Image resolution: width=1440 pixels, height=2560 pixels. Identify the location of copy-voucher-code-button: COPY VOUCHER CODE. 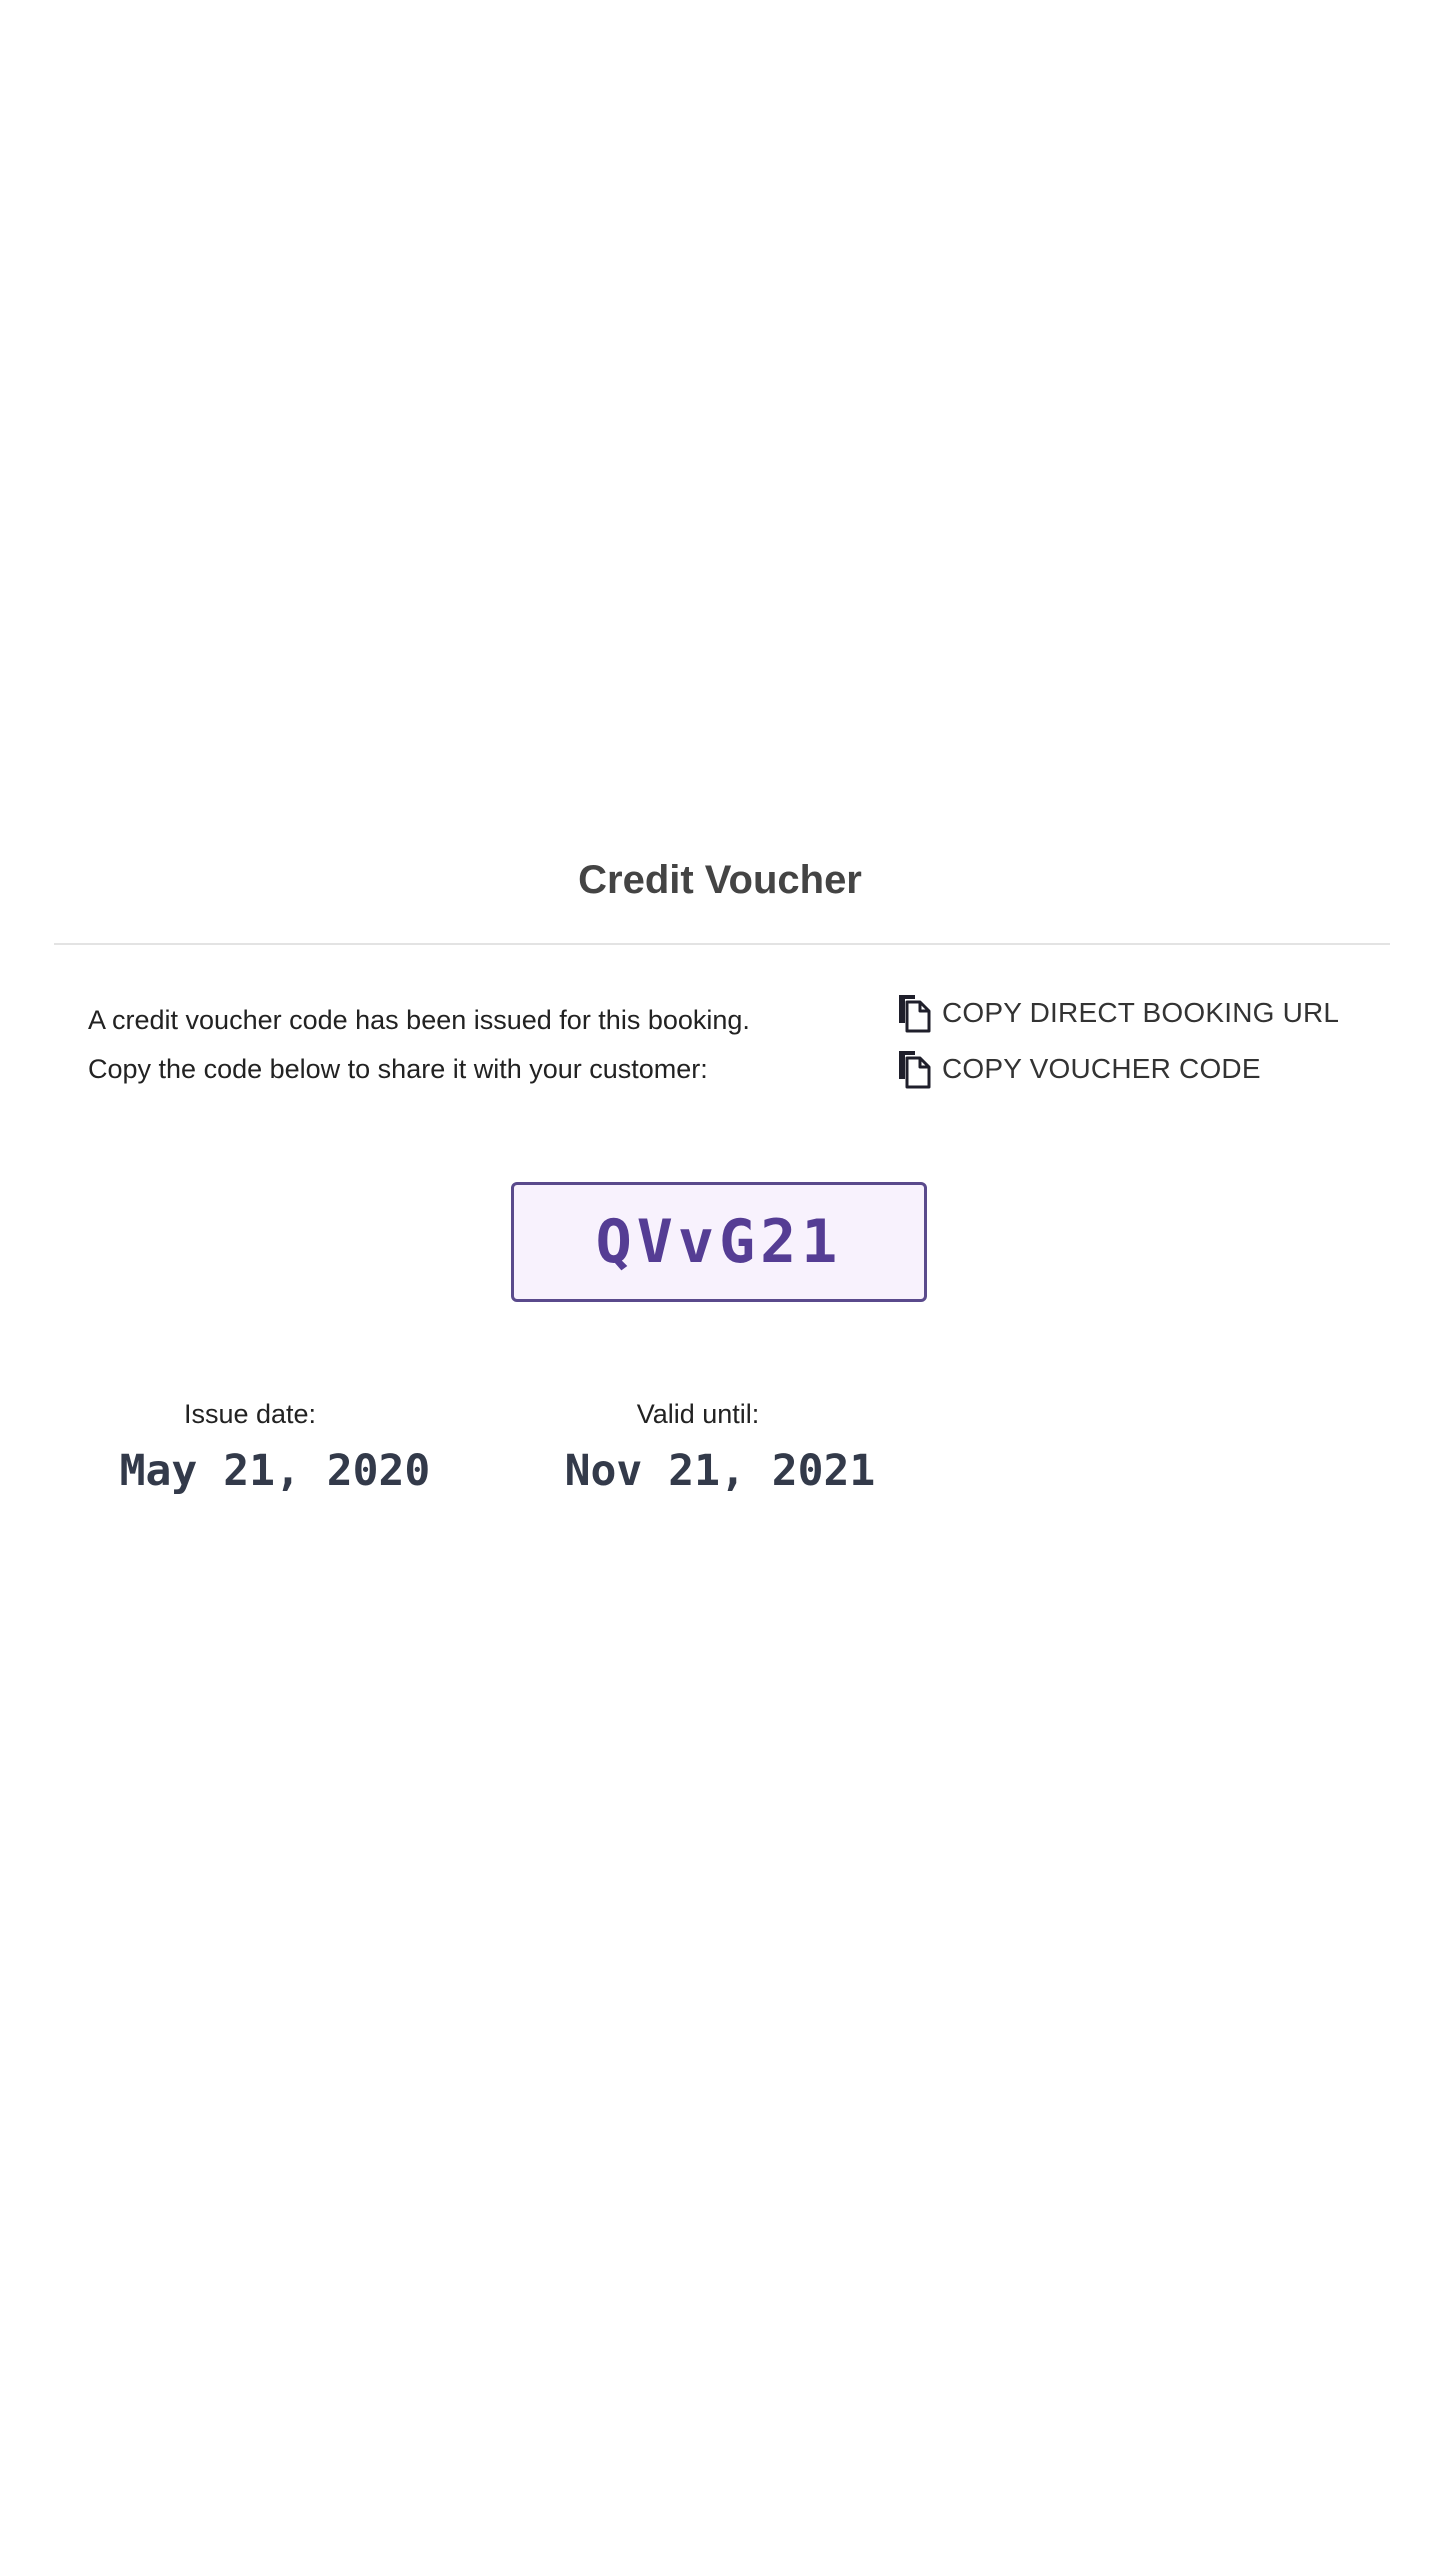
(1156, 1069).